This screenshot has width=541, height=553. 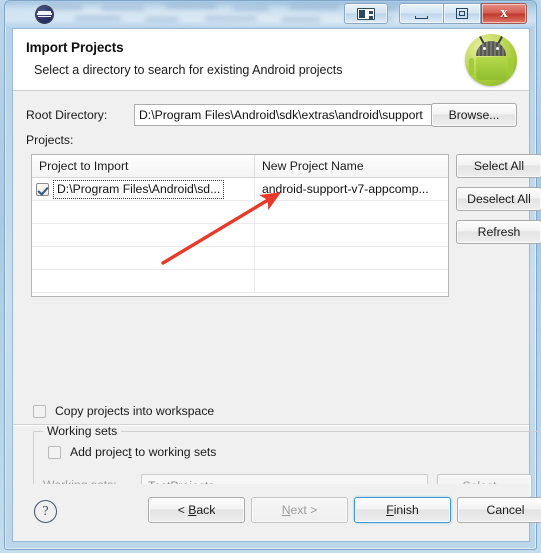 I want to click on maximize-icon, so click(x=462, y=13).